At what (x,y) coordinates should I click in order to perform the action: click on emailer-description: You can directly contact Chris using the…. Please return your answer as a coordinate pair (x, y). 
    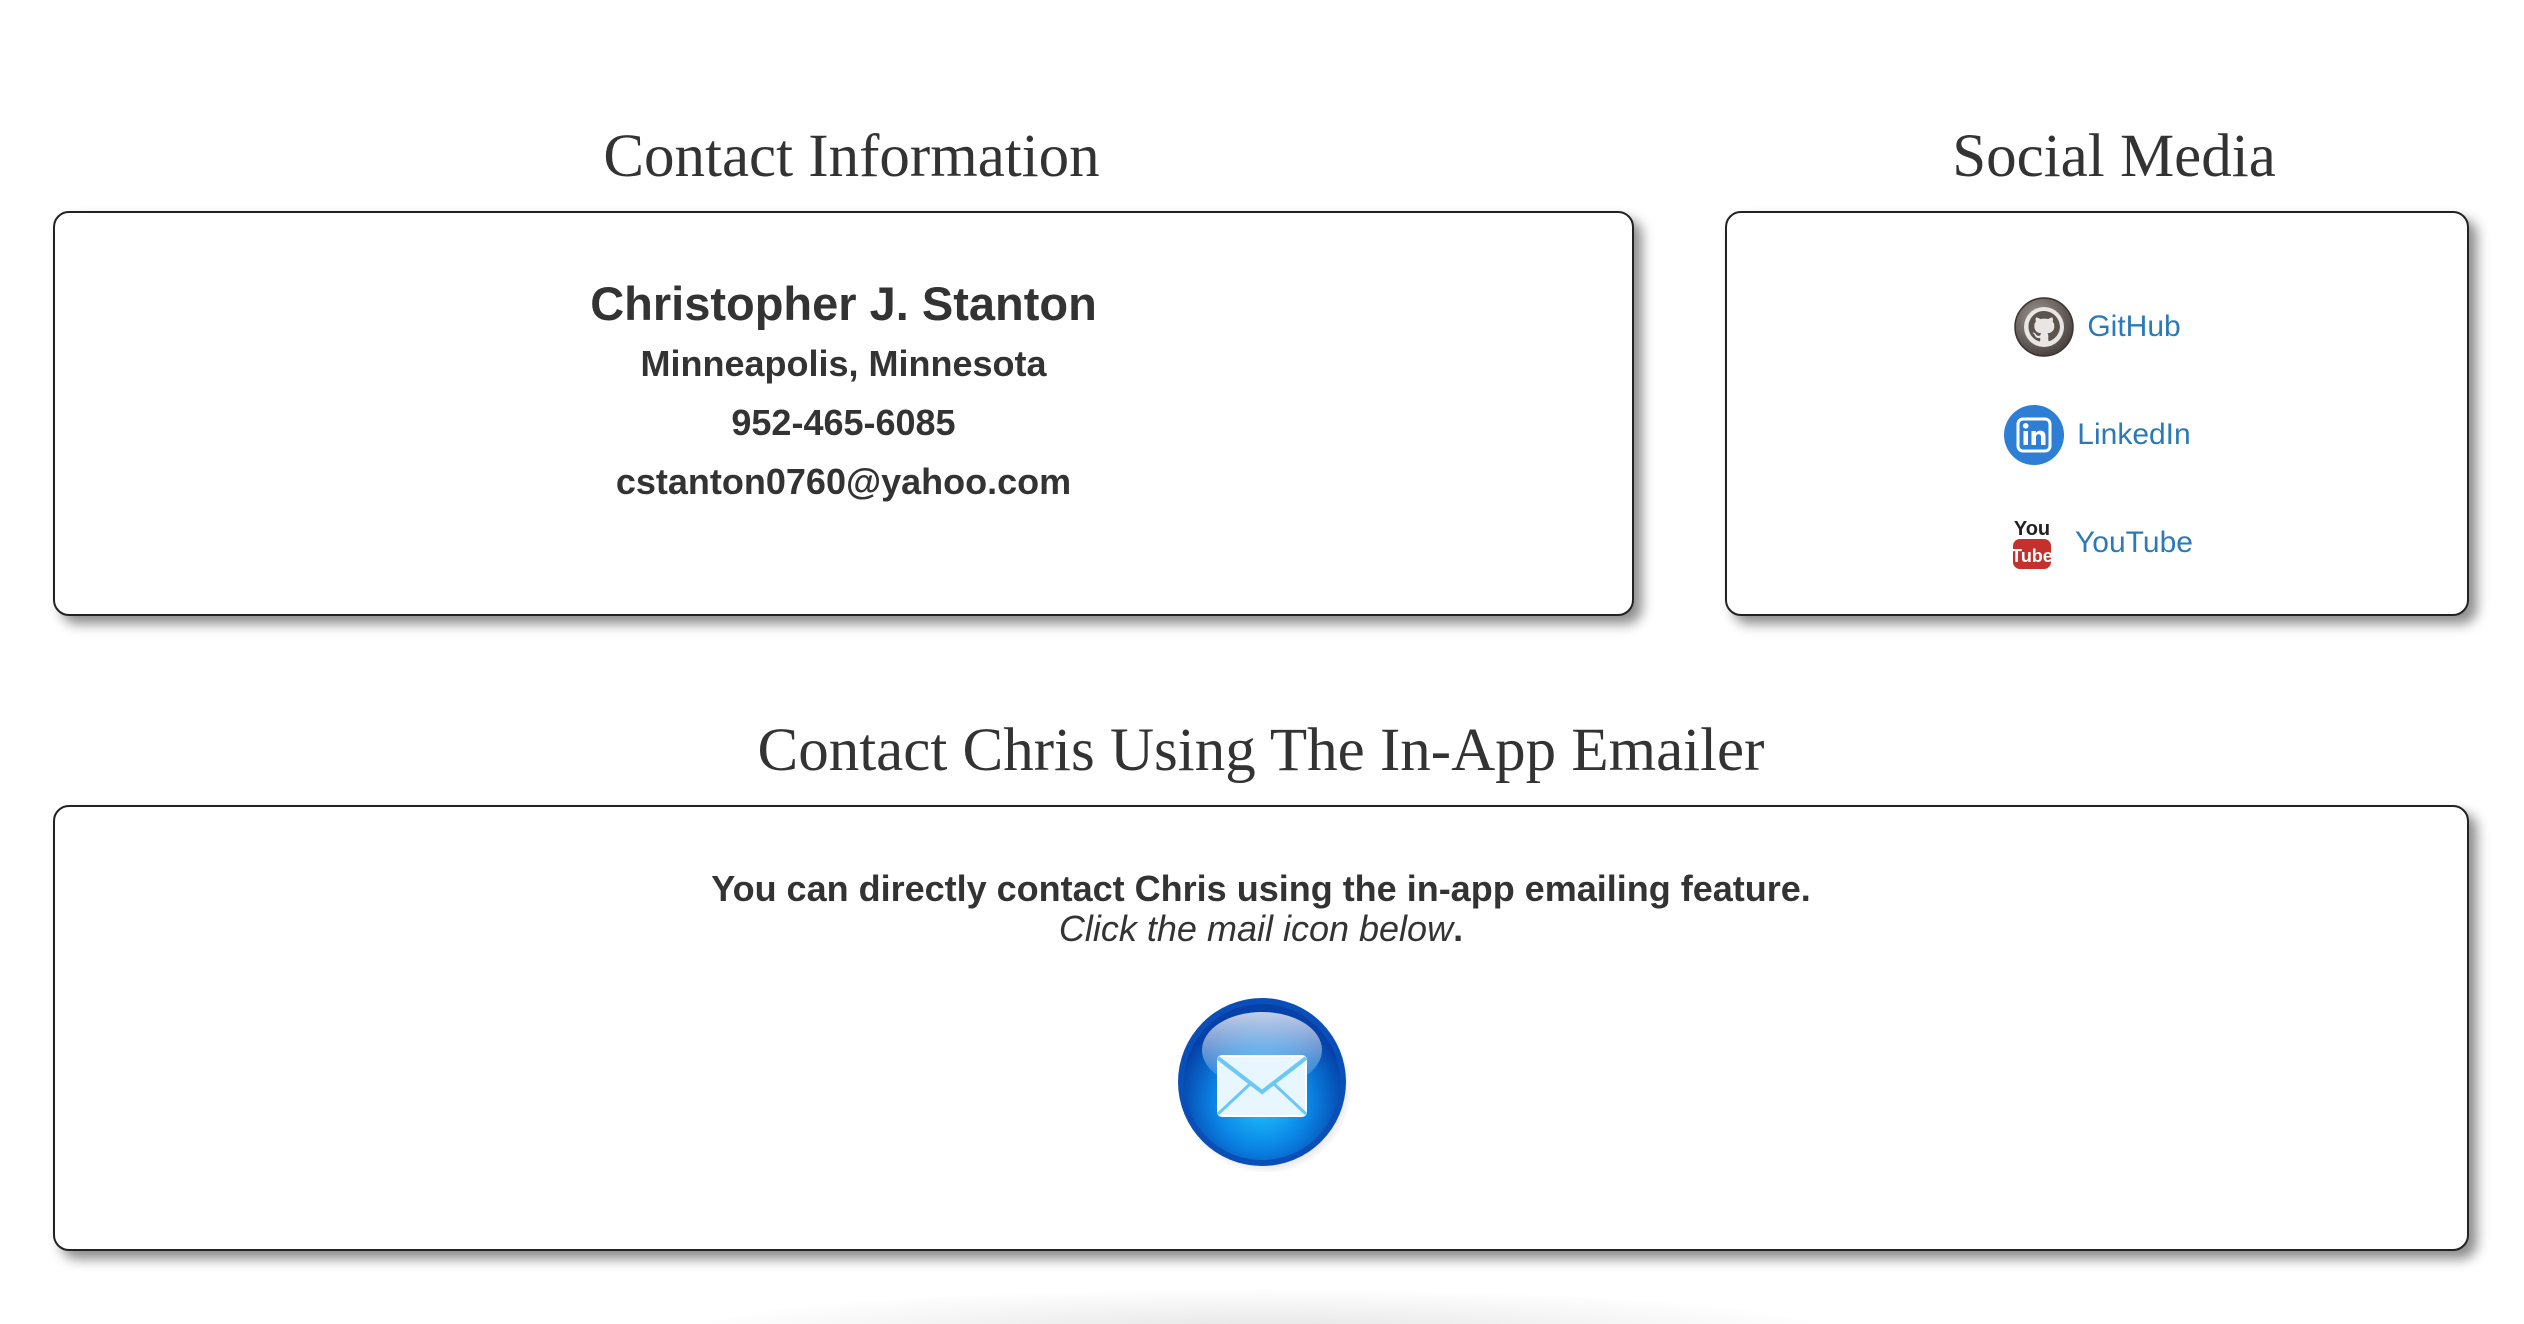
    Looking at the image, I should click on (1261, 888).